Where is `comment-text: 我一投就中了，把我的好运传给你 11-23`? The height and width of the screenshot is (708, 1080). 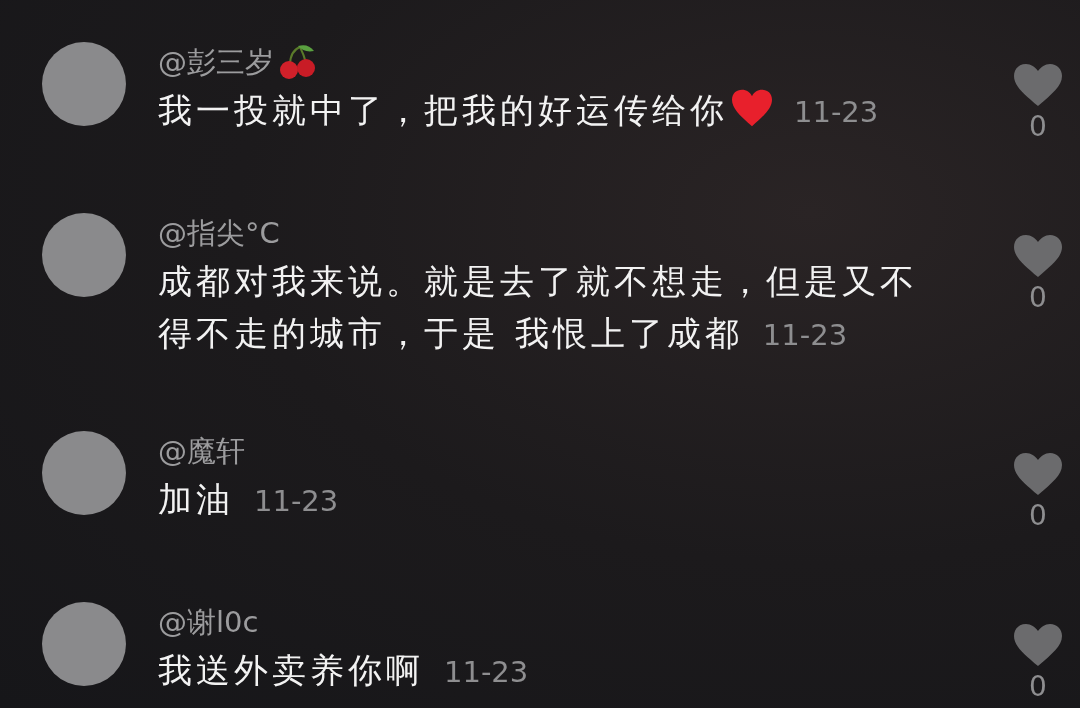
comment-text: 我一投就中了，把我的好运传给你 11-23 is located at coordinates (519, 109).